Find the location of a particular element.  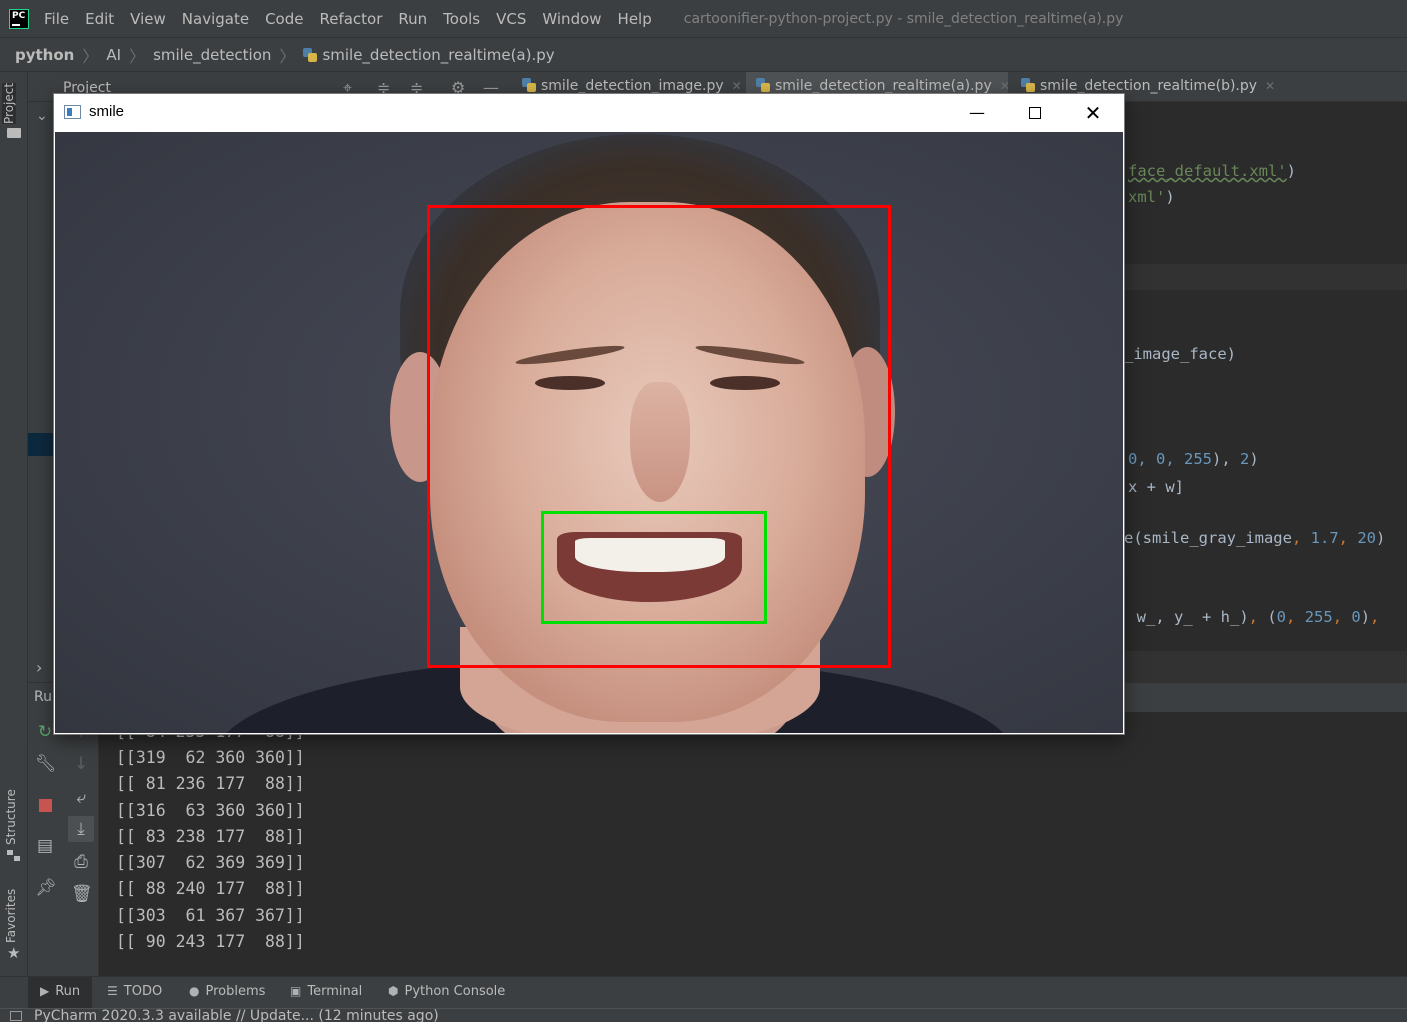

scroll-to-end-icon: ⤓ is located at coordinates (81, 829).